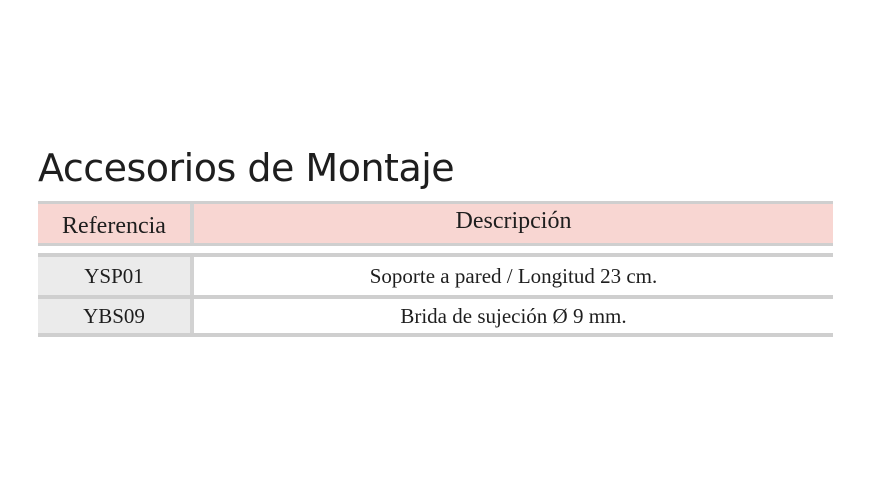 This screenshot has width=870, height=500. What do you see at coordinates (435, 223) in the screenshot?
I see `table-header-row: Referencia Descripción` at bounding box center [435, 223].